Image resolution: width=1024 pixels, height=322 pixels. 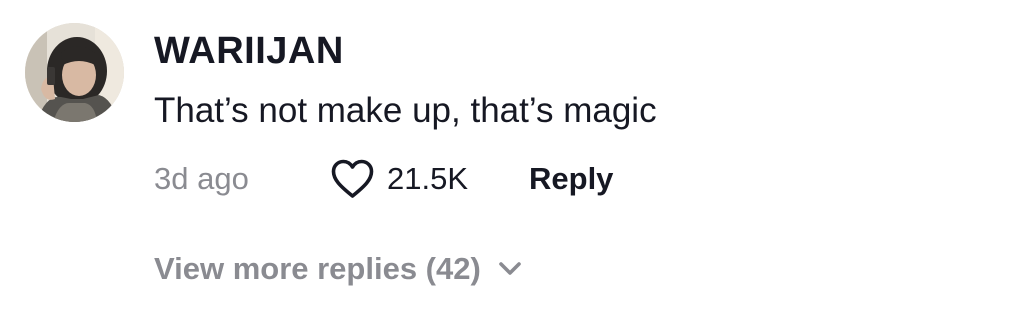 I want to click on like-count: 21.5K, so click(x=428, y=178).